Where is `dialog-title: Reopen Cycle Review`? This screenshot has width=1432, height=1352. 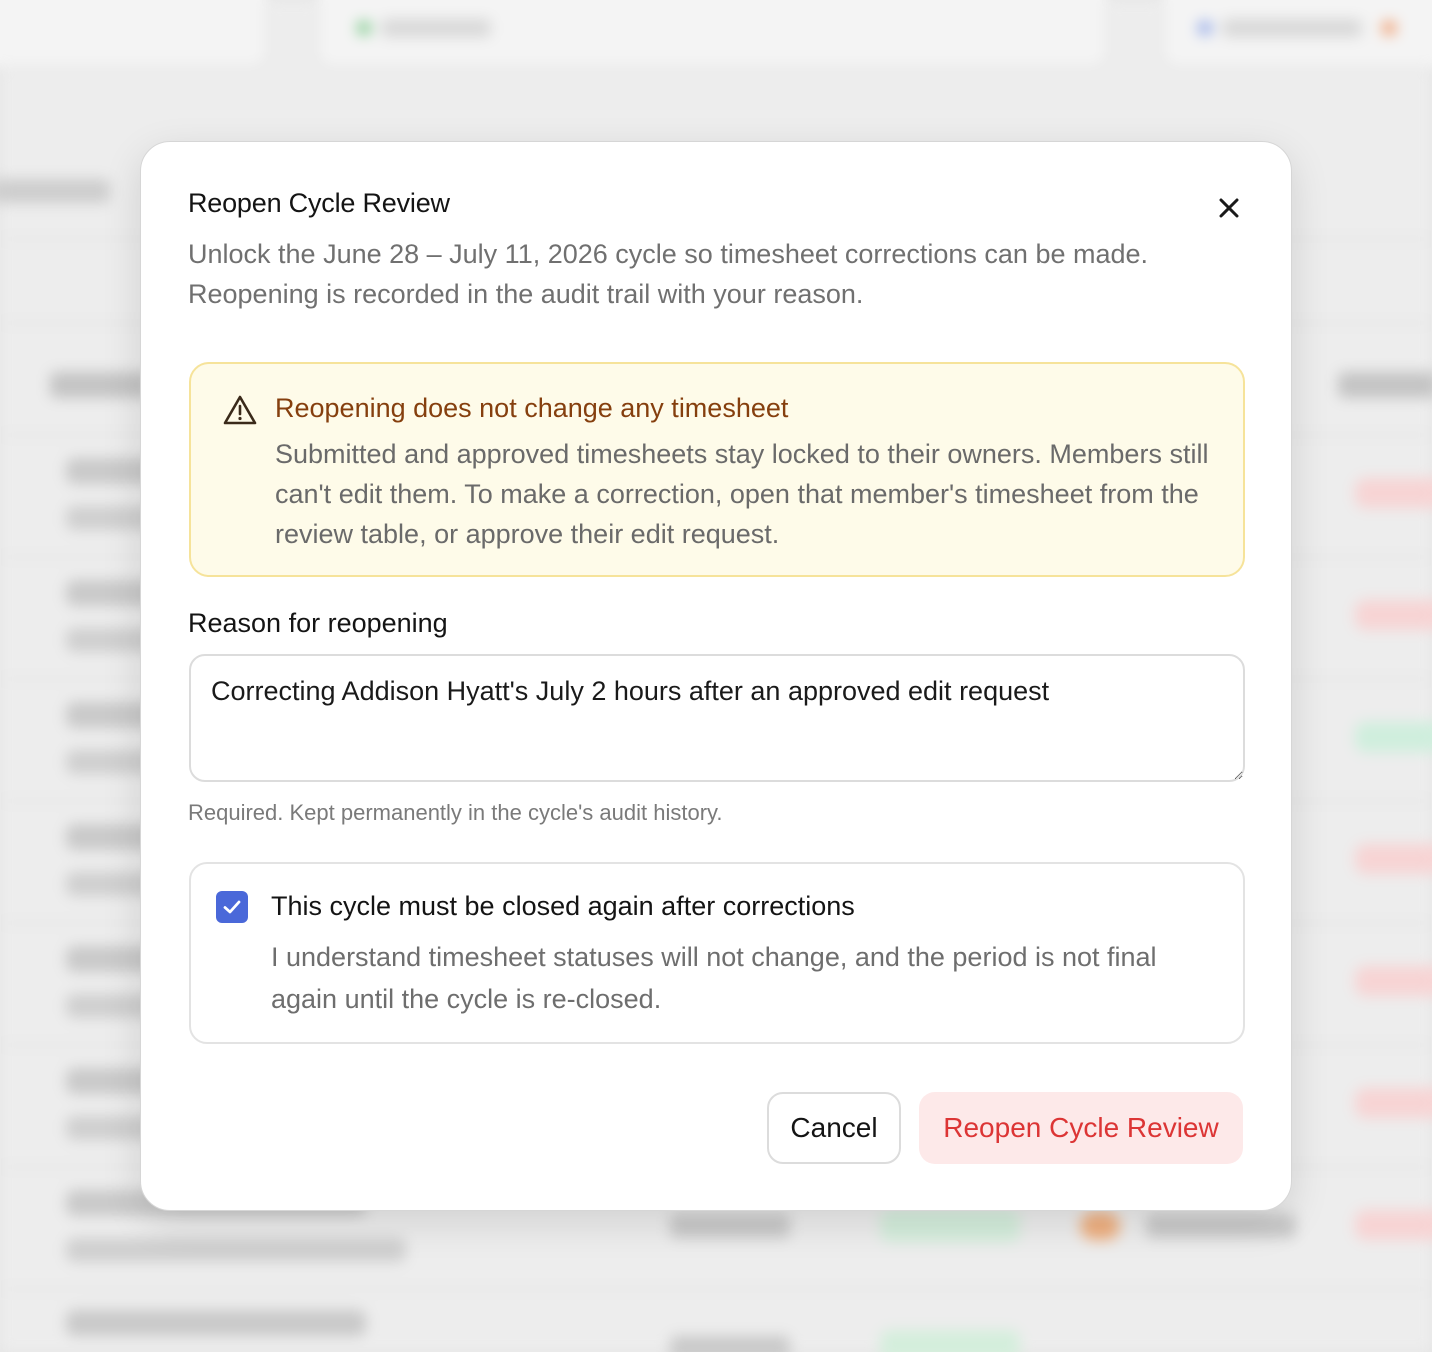 dialog-title: Reopen Cycle Review is located at coordinates (319, 203).